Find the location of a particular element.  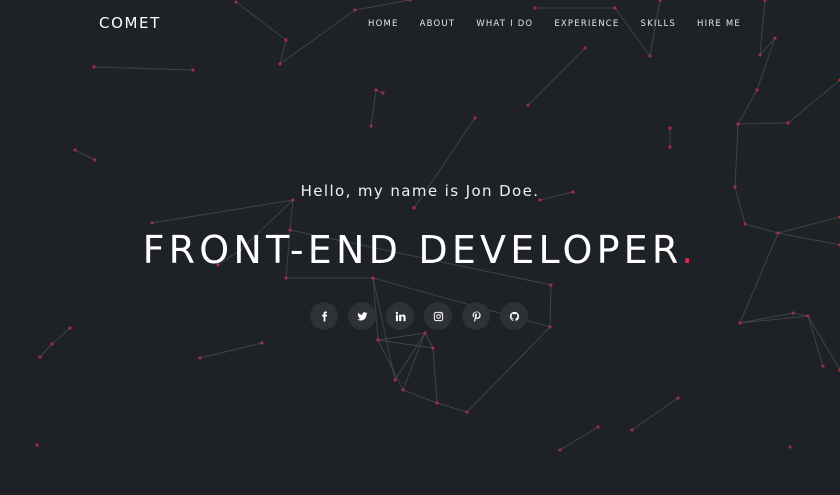

hero-headline: FRONT-END DEVELOPER. is located at coordinates (420, 250).